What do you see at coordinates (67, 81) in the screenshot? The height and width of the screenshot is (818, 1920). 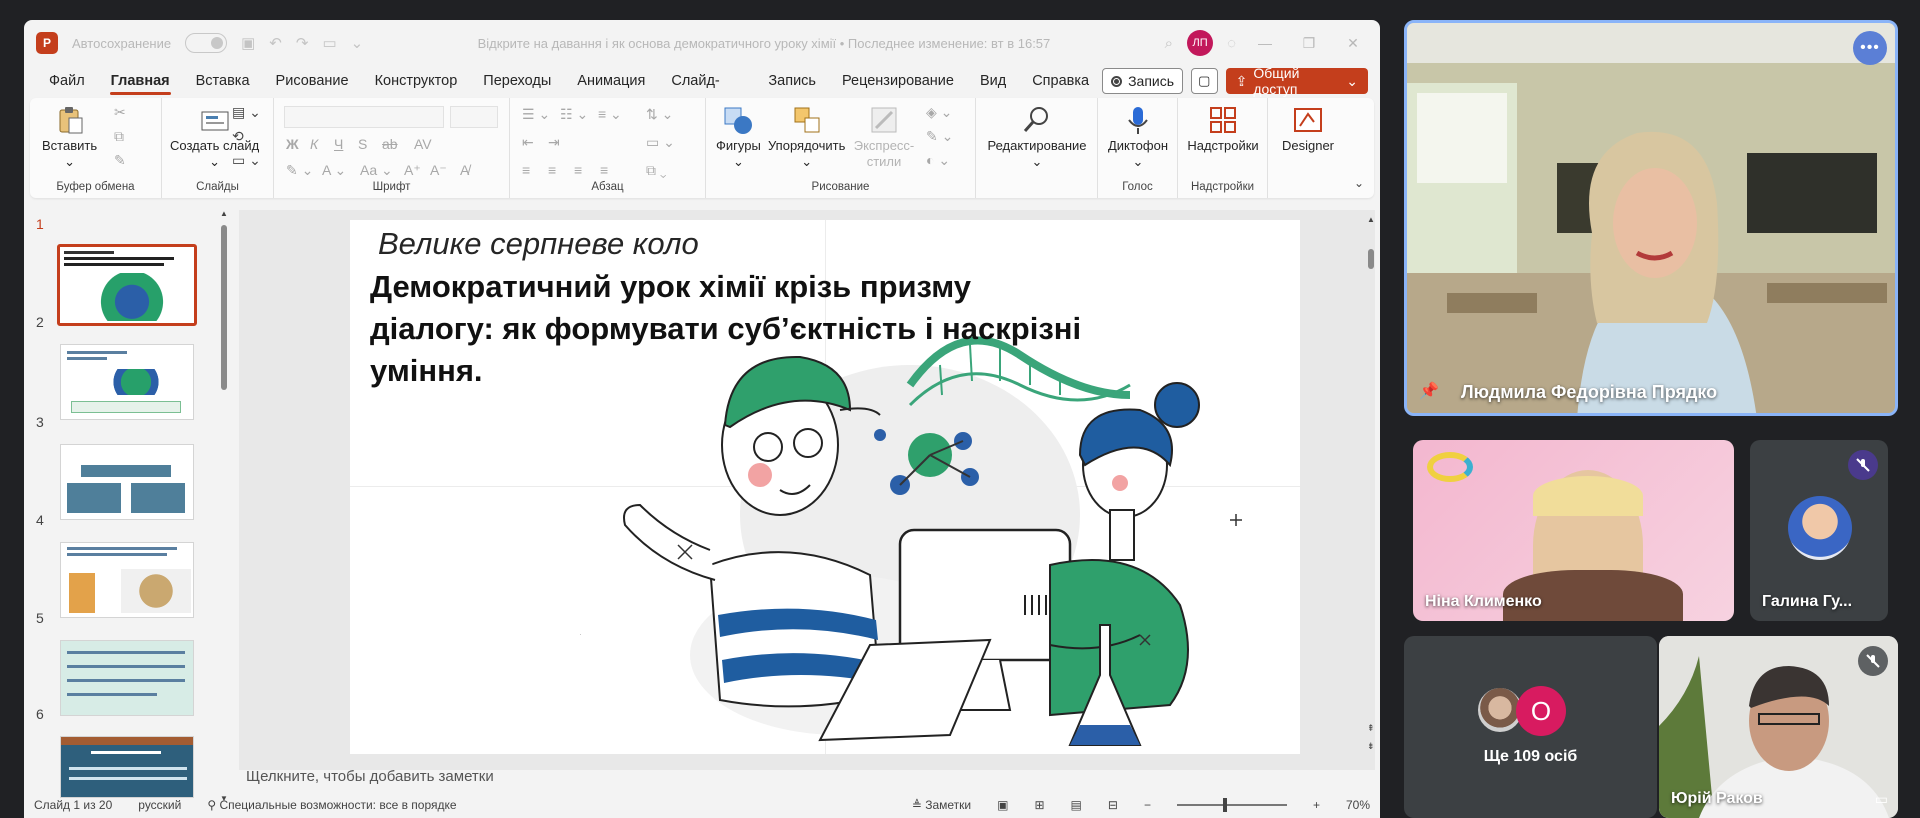 I see `tab-file: Файл` at bounding box center [67, 81].